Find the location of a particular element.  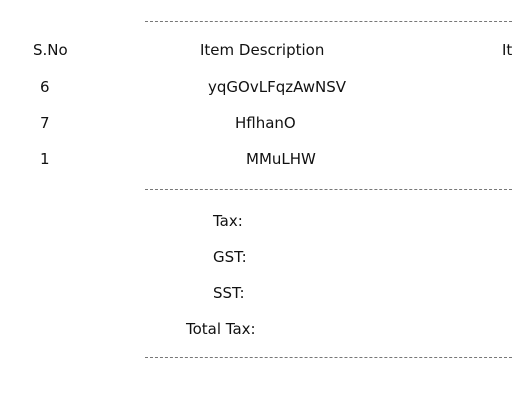

middle-divider is located at coordinates (328, 189).